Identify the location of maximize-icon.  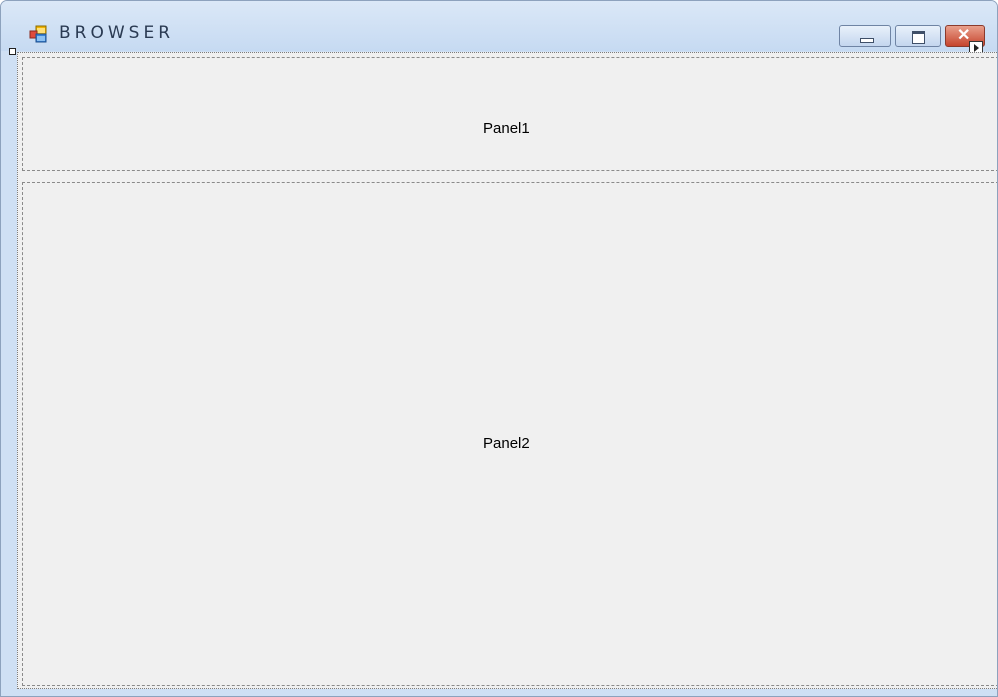
(918, 37).